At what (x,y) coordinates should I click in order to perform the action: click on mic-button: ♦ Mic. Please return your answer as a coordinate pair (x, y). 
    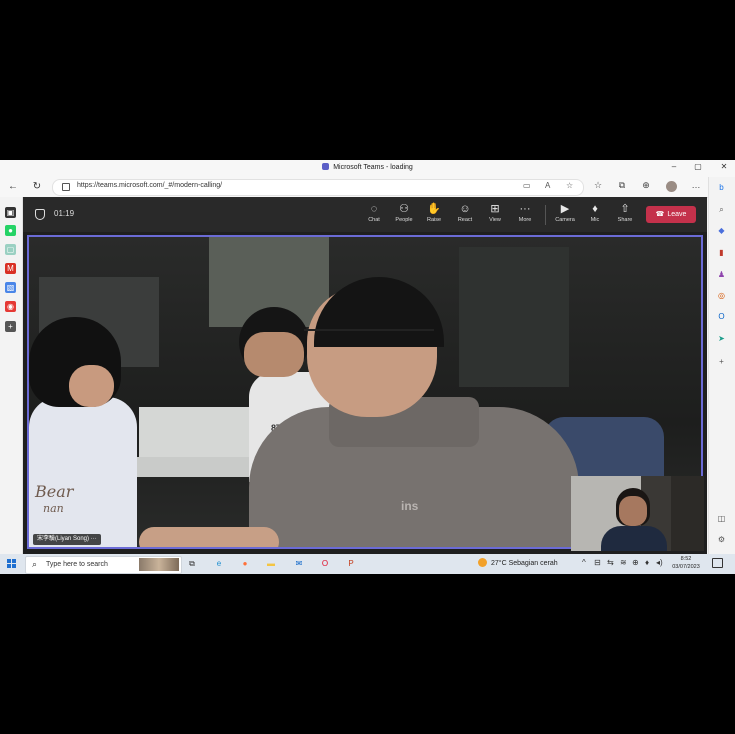
    Looking at the image, I should click on (595, 213).